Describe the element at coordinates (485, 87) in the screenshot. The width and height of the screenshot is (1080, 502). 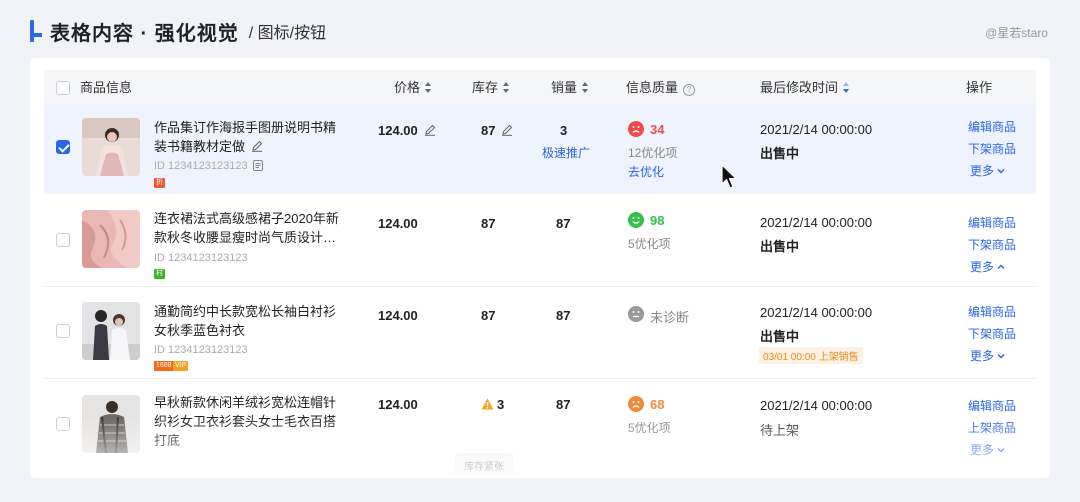
I see `column-stock-label: 库存` at that location.